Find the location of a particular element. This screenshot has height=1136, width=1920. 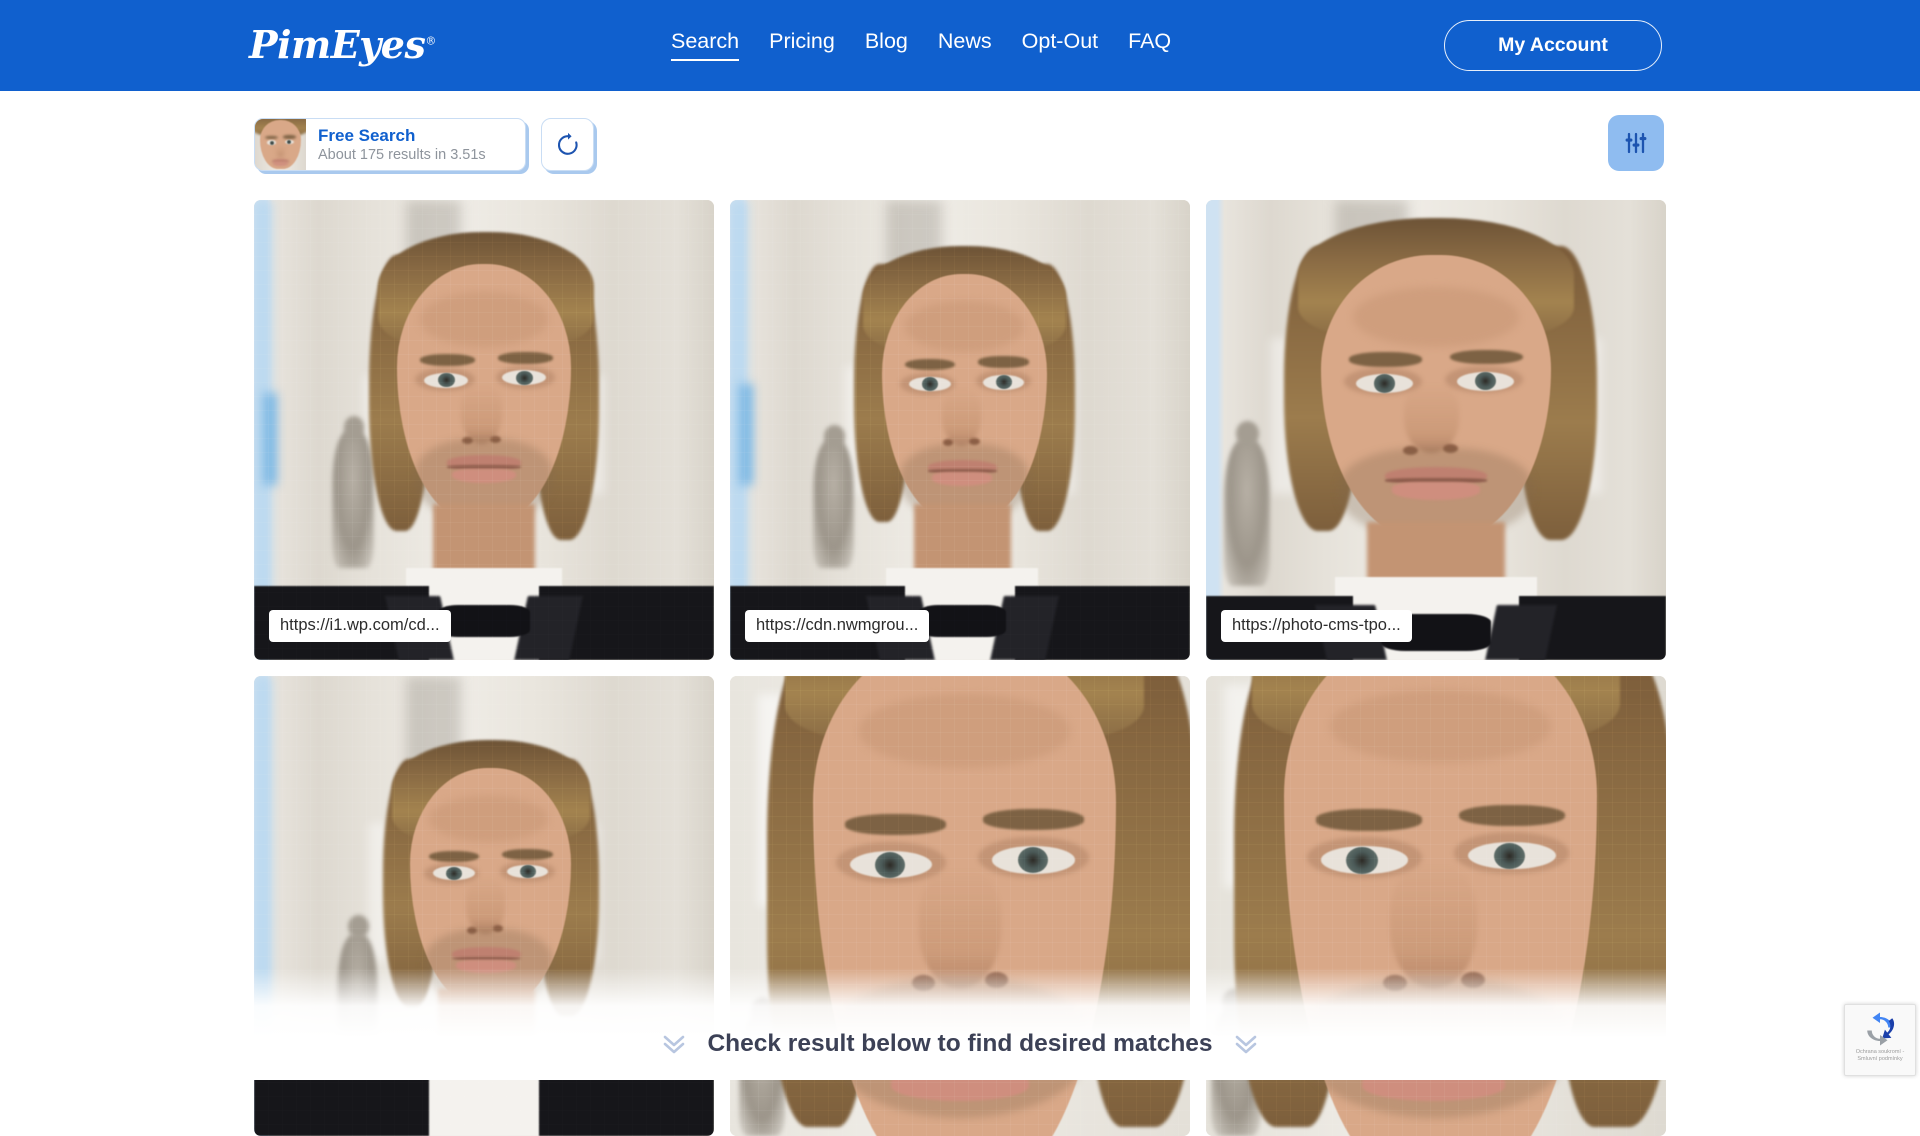

pimeyes-logo: PimEyes® is located at coordinates (342, 44).